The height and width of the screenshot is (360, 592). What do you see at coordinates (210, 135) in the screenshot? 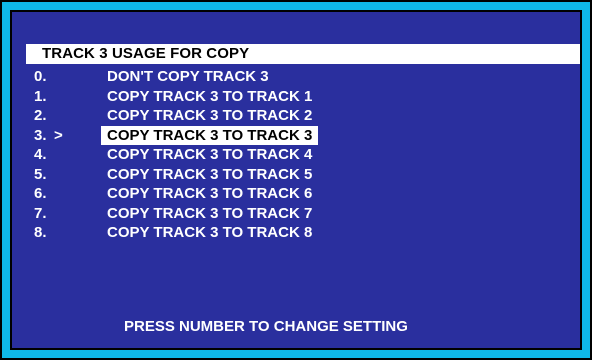
I see `option-label-highlighted: COPY TRACK 3 TO TRACK 3` at bounding box center [210, 135].